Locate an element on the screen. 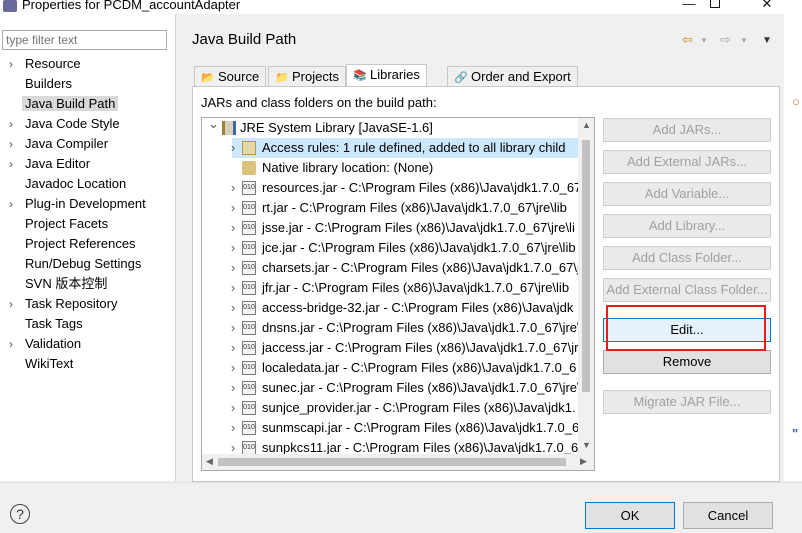 Image resolution: width=802 pixels, height=533 pixels. maximize-button is located at coordinates (715, 5).